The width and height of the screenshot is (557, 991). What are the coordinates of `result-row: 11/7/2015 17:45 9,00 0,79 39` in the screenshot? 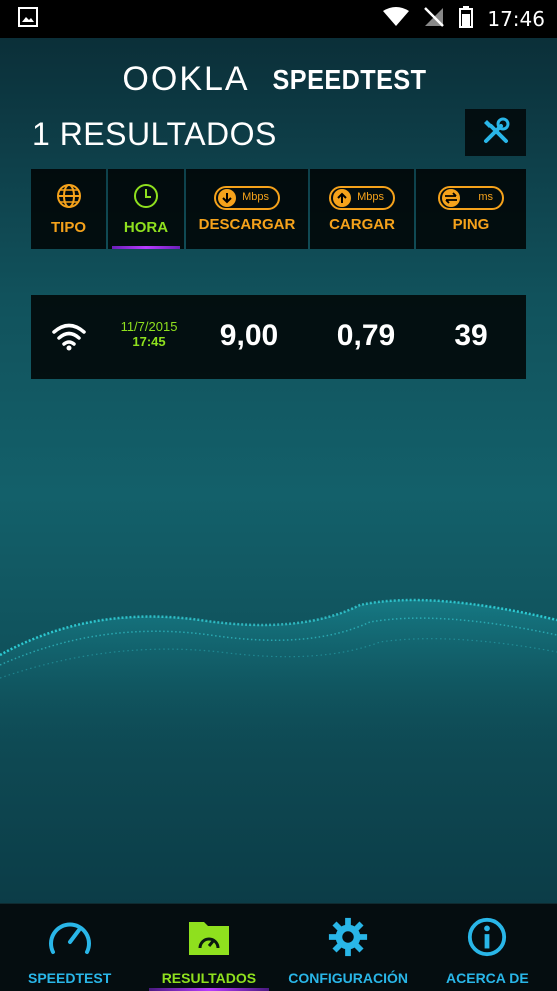 It's located at (278, 337).